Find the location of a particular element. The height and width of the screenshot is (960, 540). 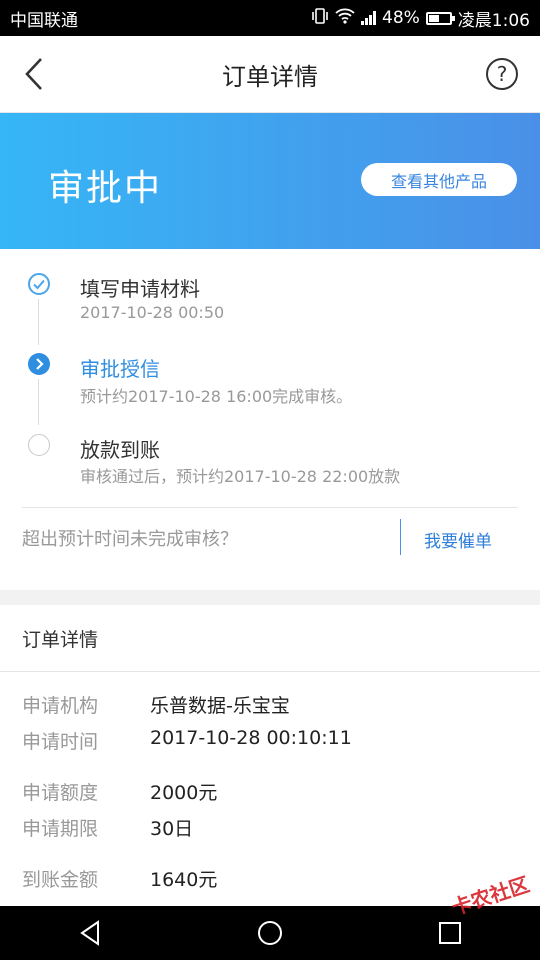

system-recents-button is located at coordinates (450, 933).